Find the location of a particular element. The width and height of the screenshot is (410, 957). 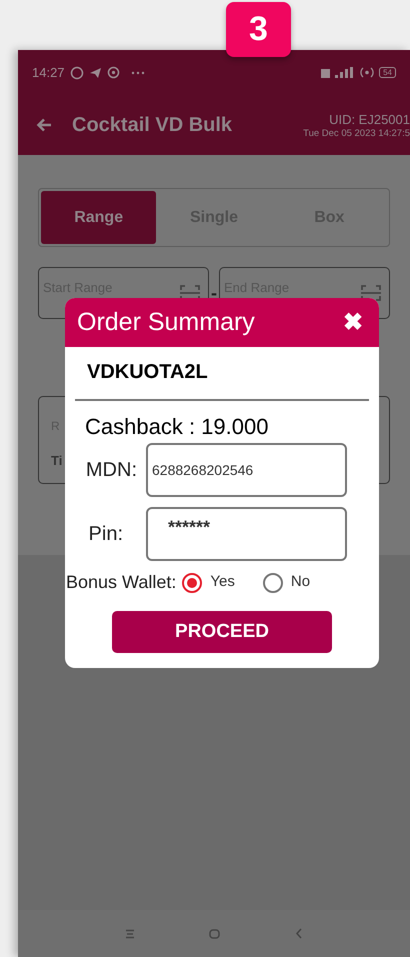

more-icon is located at coordinates (137, 72).